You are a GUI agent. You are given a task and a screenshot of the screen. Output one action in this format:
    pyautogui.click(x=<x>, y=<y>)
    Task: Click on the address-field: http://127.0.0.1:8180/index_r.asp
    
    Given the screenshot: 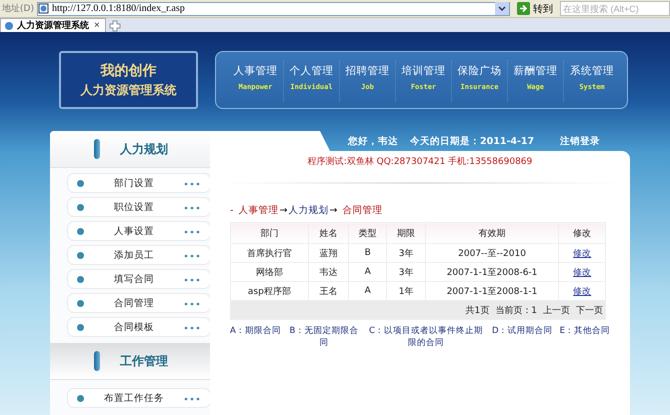 What is the action you would take?
    pyautogui.click(x=273, y=9)
    